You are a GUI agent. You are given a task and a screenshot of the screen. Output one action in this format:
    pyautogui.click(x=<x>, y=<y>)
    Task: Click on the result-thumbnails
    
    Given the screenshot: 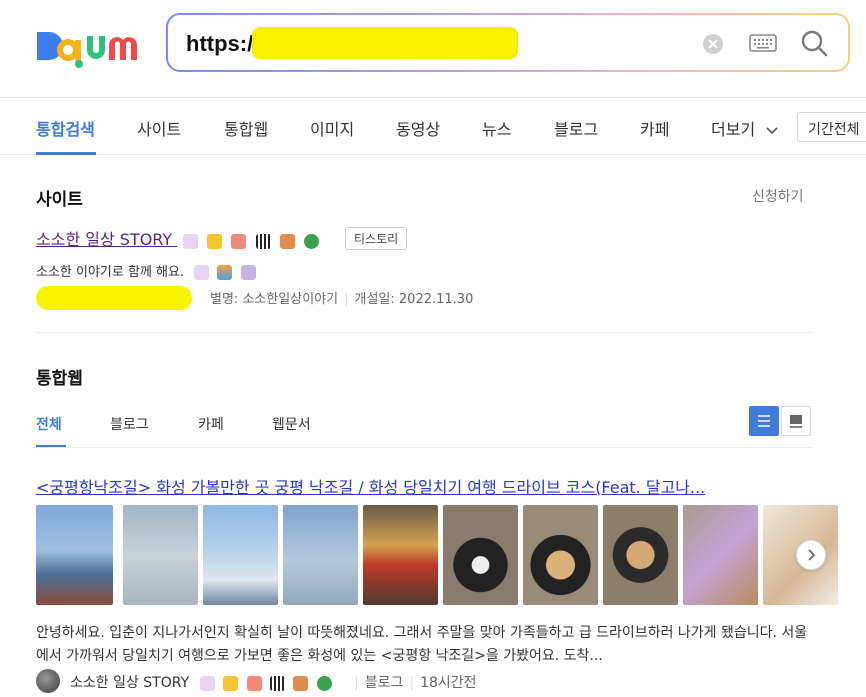 What is the action you would take?
    pyautogui.click(x=451, y=555)
    